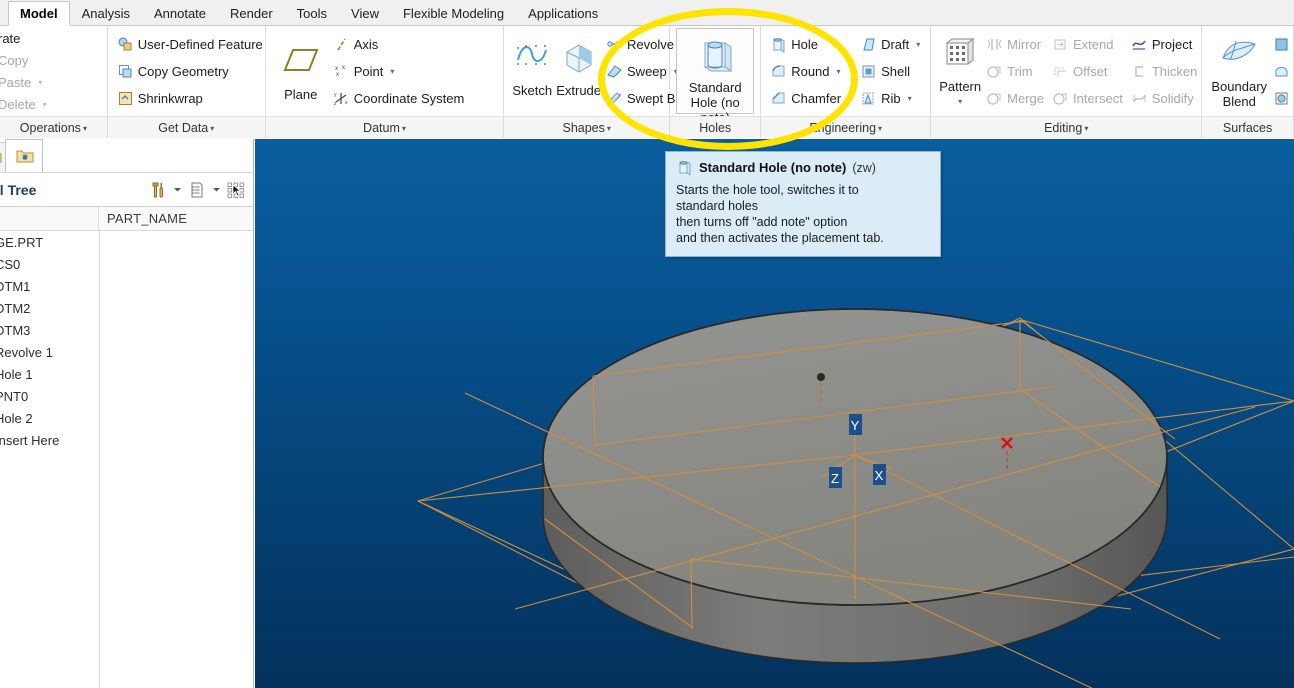 This screenshot has height=688, width=1294. I want to click on datum-point-icon: x x x, so click(341, 71).